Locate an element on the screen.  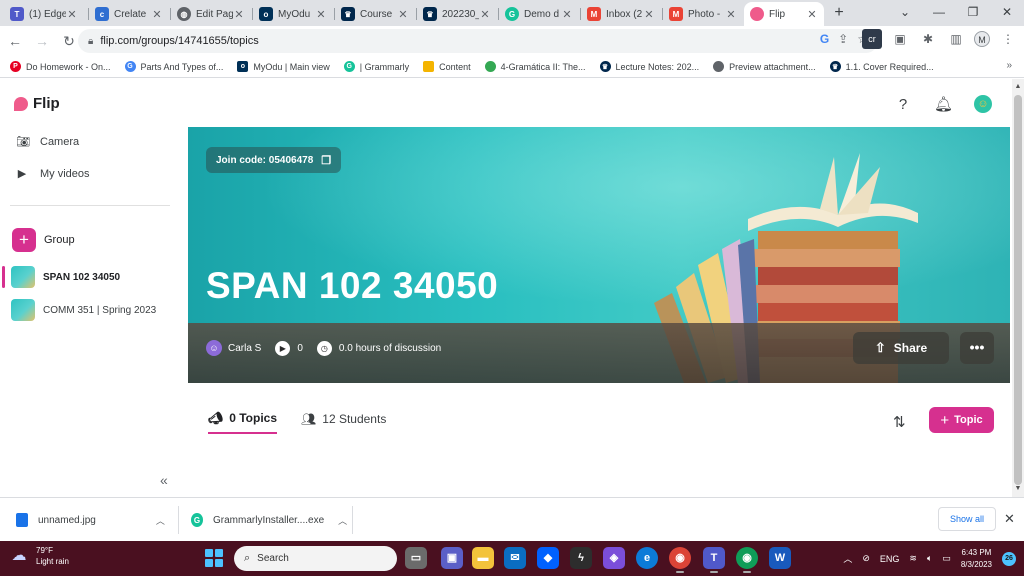
lock-icon: 🔒︎ is located at coordinates (90, 41).